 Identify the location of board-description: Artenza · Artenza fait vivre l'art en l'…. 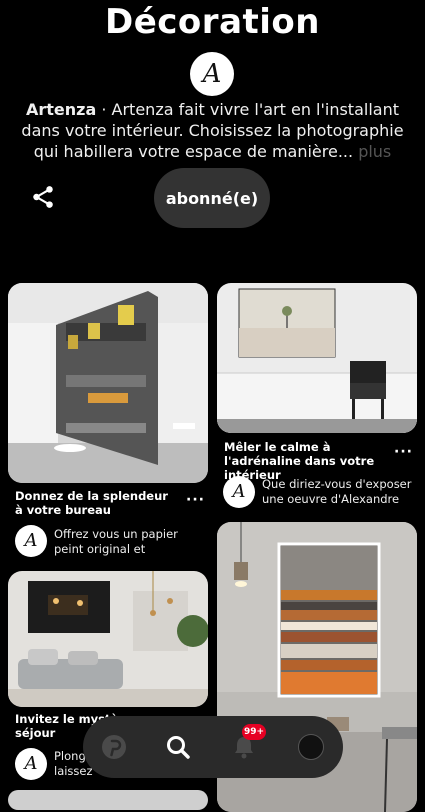
(212, 130).